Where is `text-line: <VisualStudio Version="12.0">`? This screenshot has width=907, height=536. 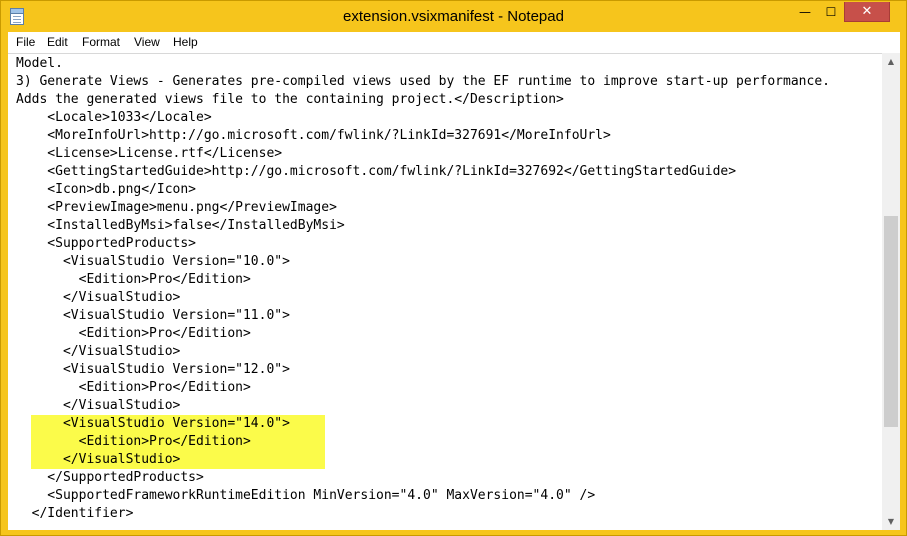 text-line: <VisualStudio Version="12.0"> is located at coordinates (153, 369).